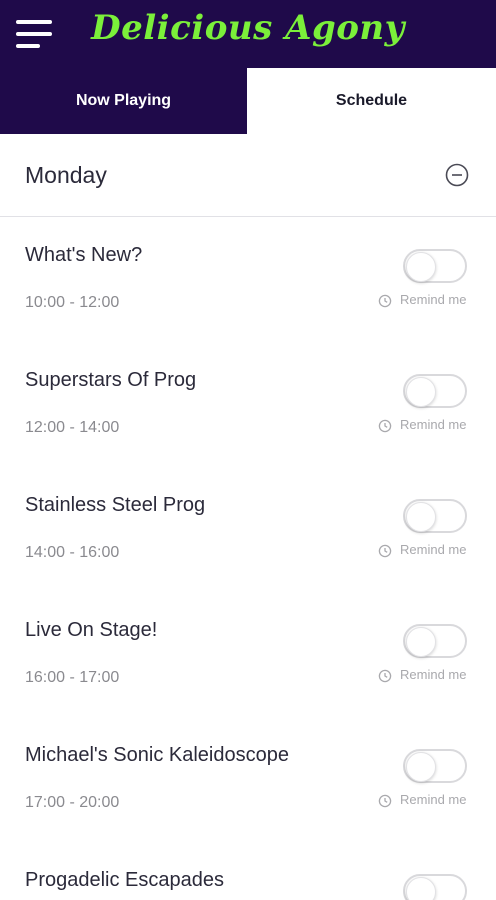  What do you see at coordinates (72, 677) in the screenshot?
I see `show-time: 16:00 - 17:00` at bounding box center [72, 677].